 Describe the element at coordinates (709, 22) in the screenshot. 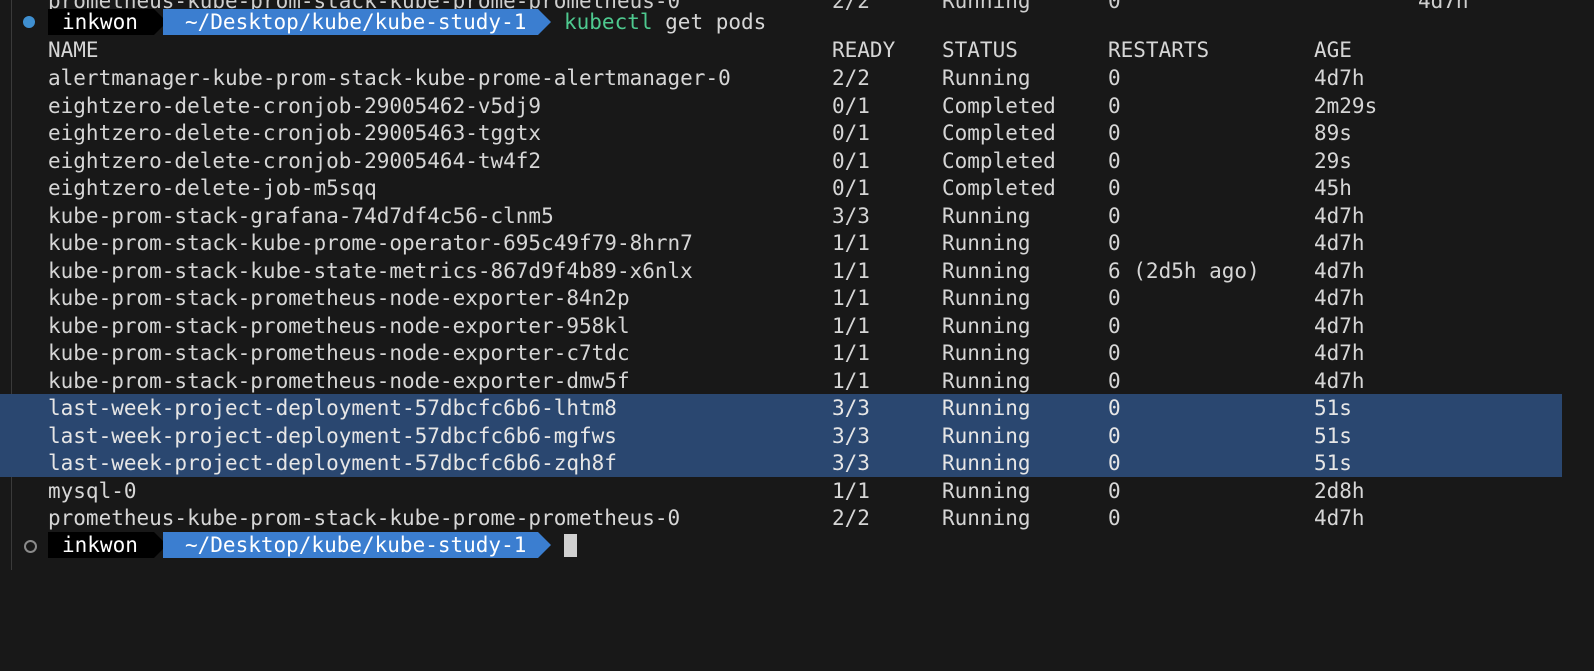

I see `command-args: get pods` at that location.